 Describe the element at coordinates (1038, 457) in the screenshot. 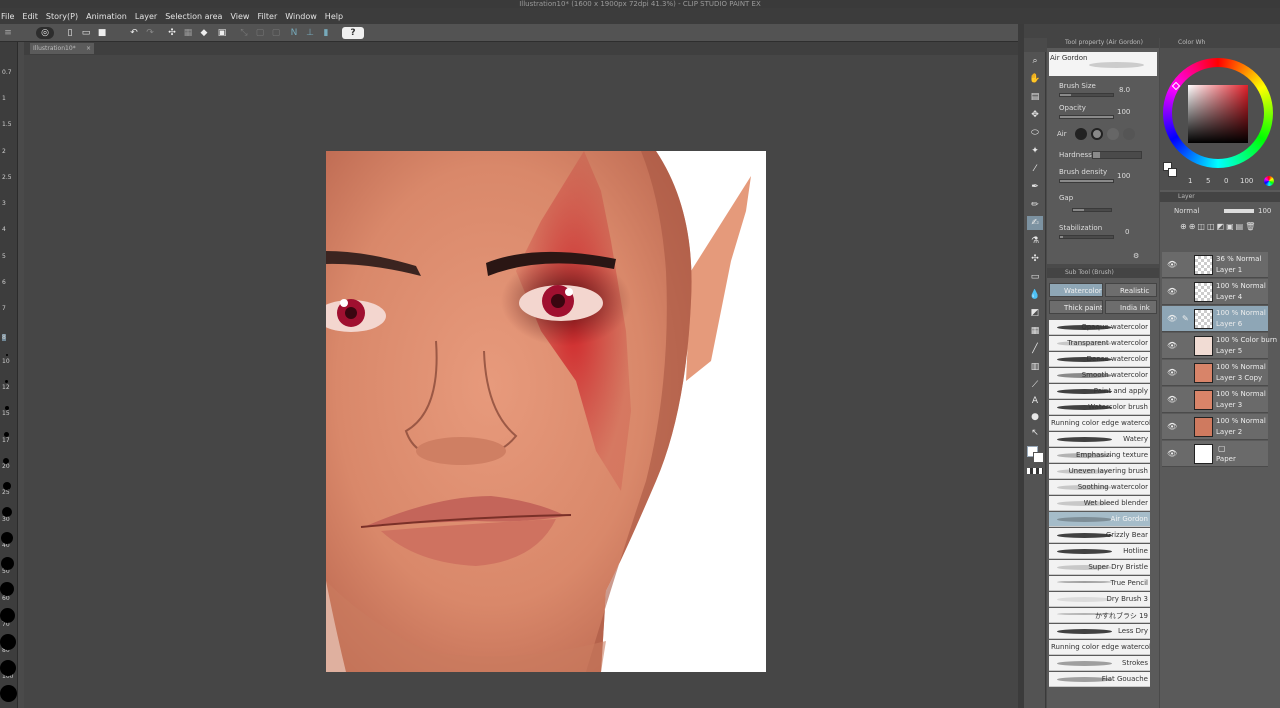

I see `sub-color-swatch` at that location.